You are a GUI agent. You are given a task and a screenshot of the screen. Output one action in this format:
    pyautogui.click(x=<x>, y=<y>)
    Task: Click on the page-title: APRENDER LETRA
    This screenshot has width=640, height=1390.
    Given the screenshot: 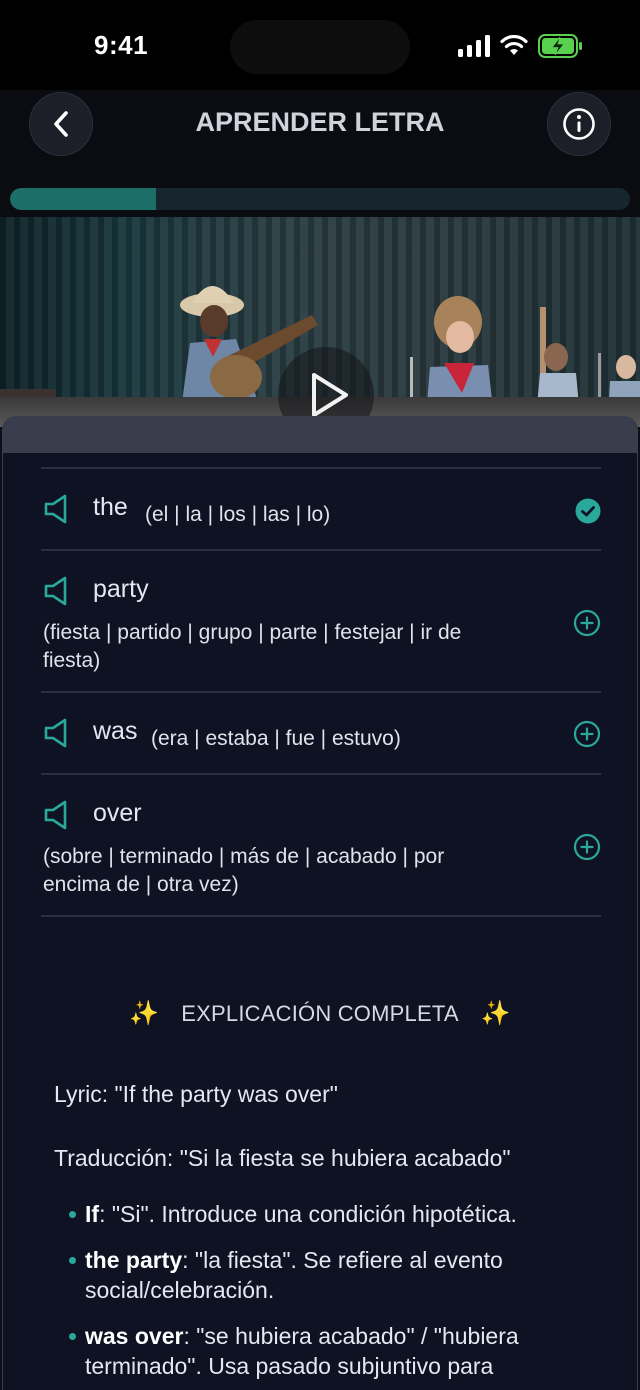 What is the action you would take?
    pyautogui.click(x=320, y=122)
    